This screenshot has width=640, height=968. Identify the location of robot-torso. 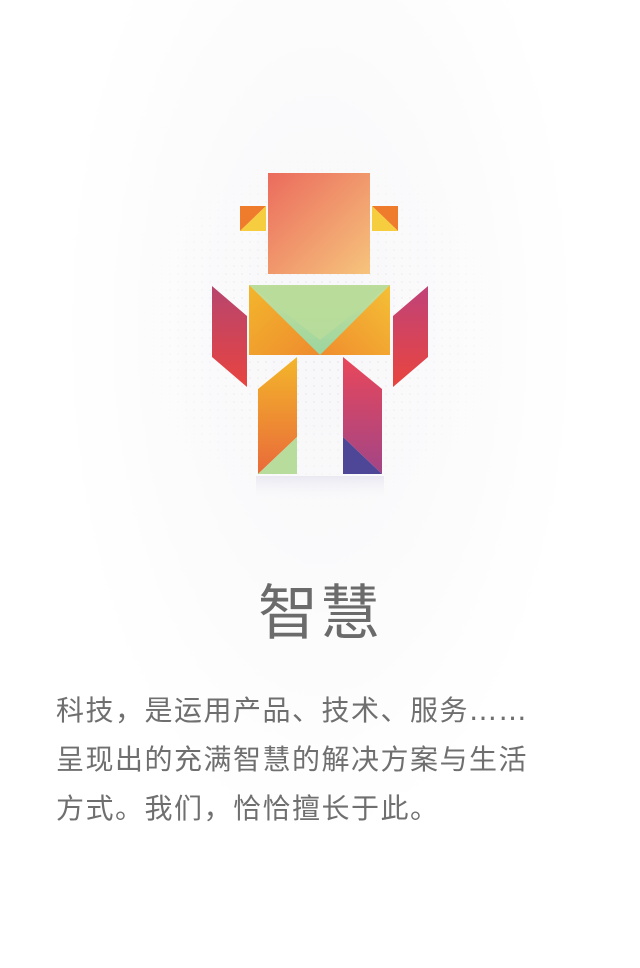
(319, 320).